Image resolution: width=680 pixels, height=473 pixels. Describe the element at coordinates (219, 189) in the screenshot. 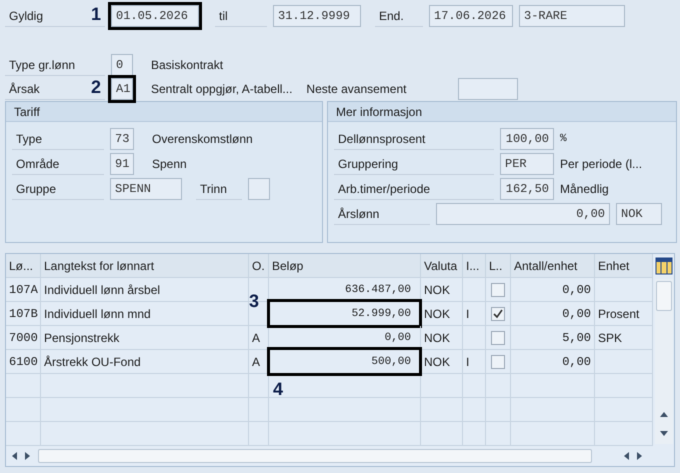

I see `field-label: Trinn` at that location.